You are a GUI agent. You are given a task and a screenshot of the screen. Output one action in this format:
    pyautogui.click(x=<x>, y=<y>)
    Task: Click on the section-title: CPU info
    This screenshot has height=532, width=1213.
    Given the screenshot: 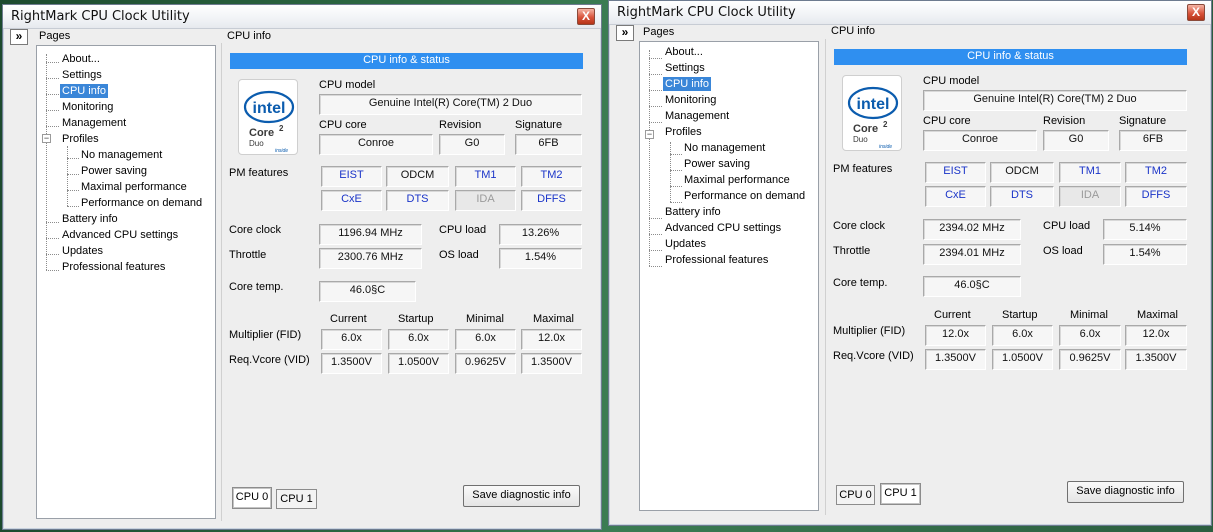 What is the action you would take?
    pyautogui.click(x=853, y=31)
    